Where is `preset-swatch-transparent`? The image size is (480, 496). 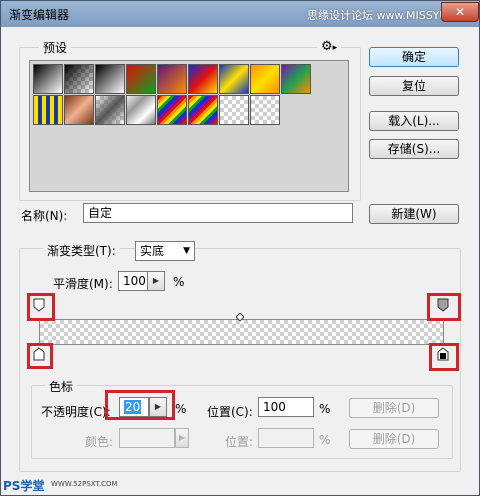
preset-swatch-transparent is located at coordinates (265, 110).